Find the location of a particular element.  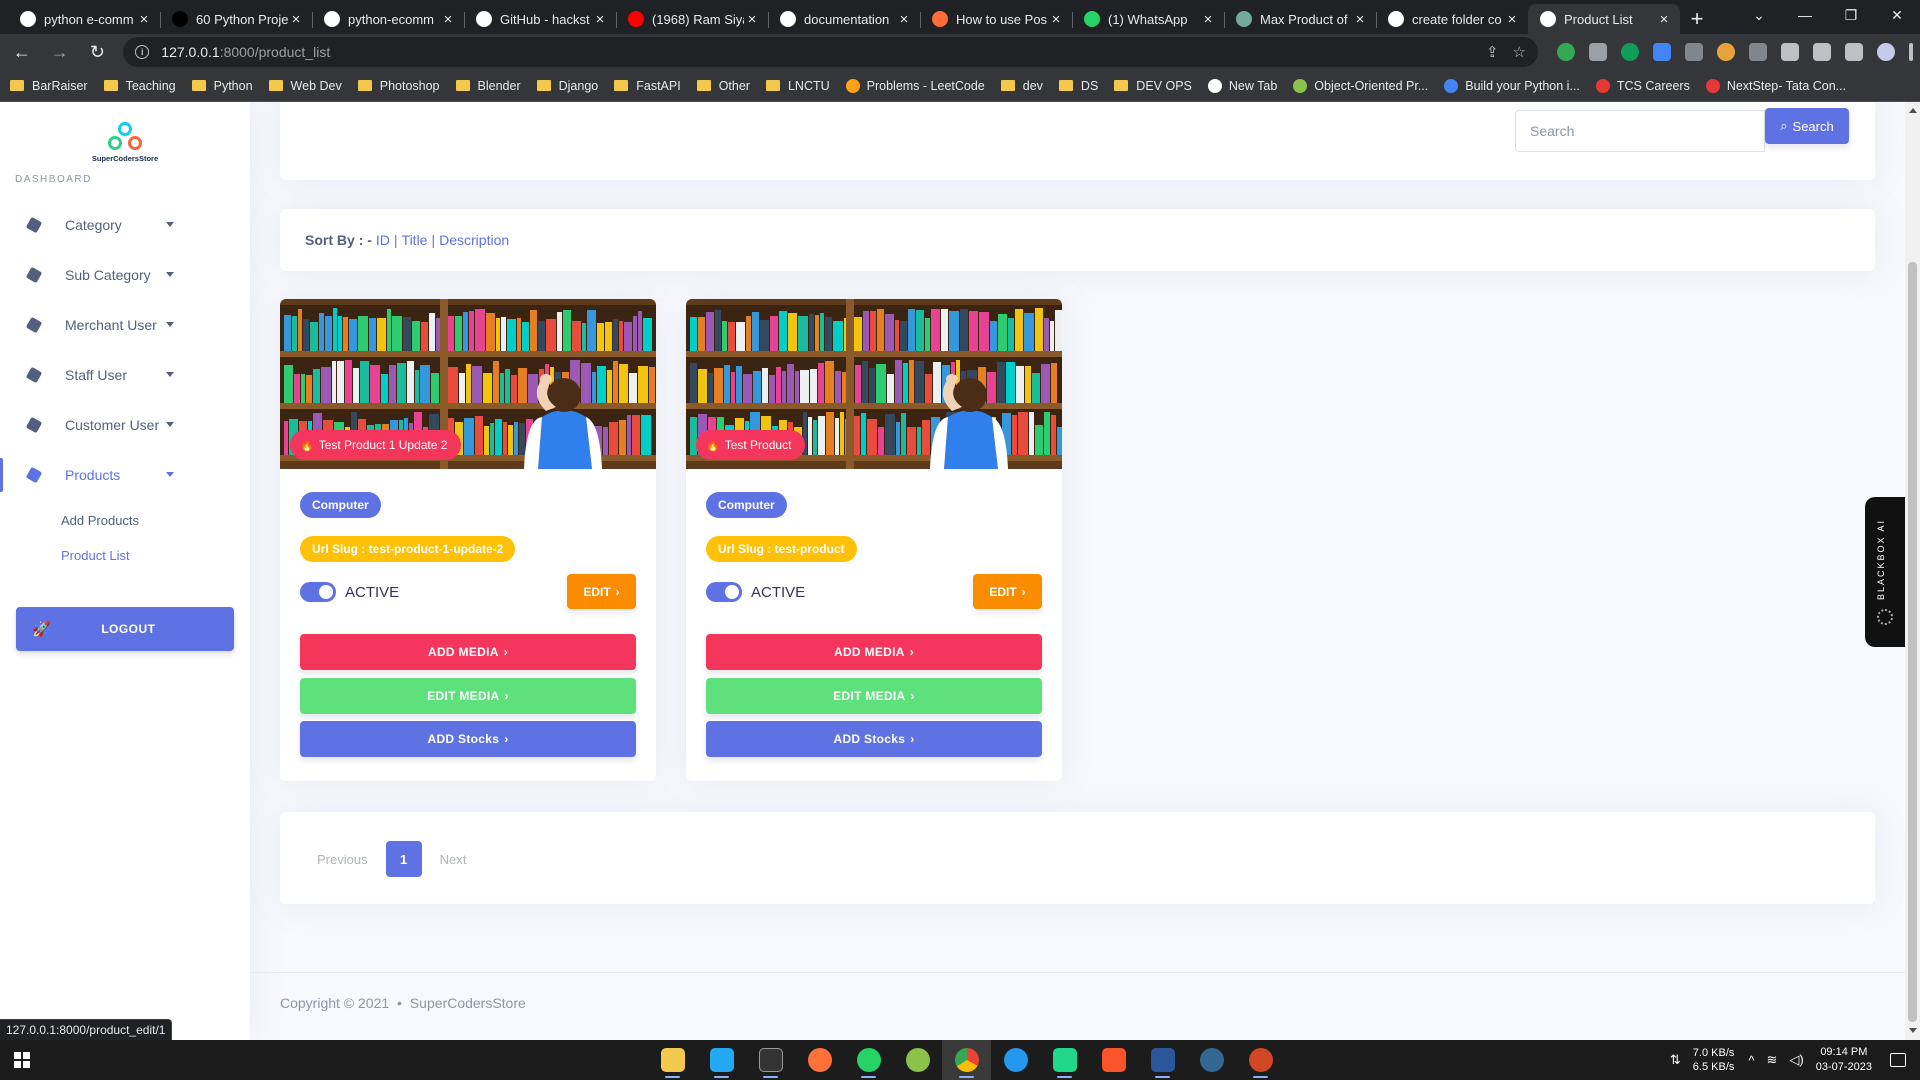

scrollbar-thumb is located at coordinates (1912, 642).